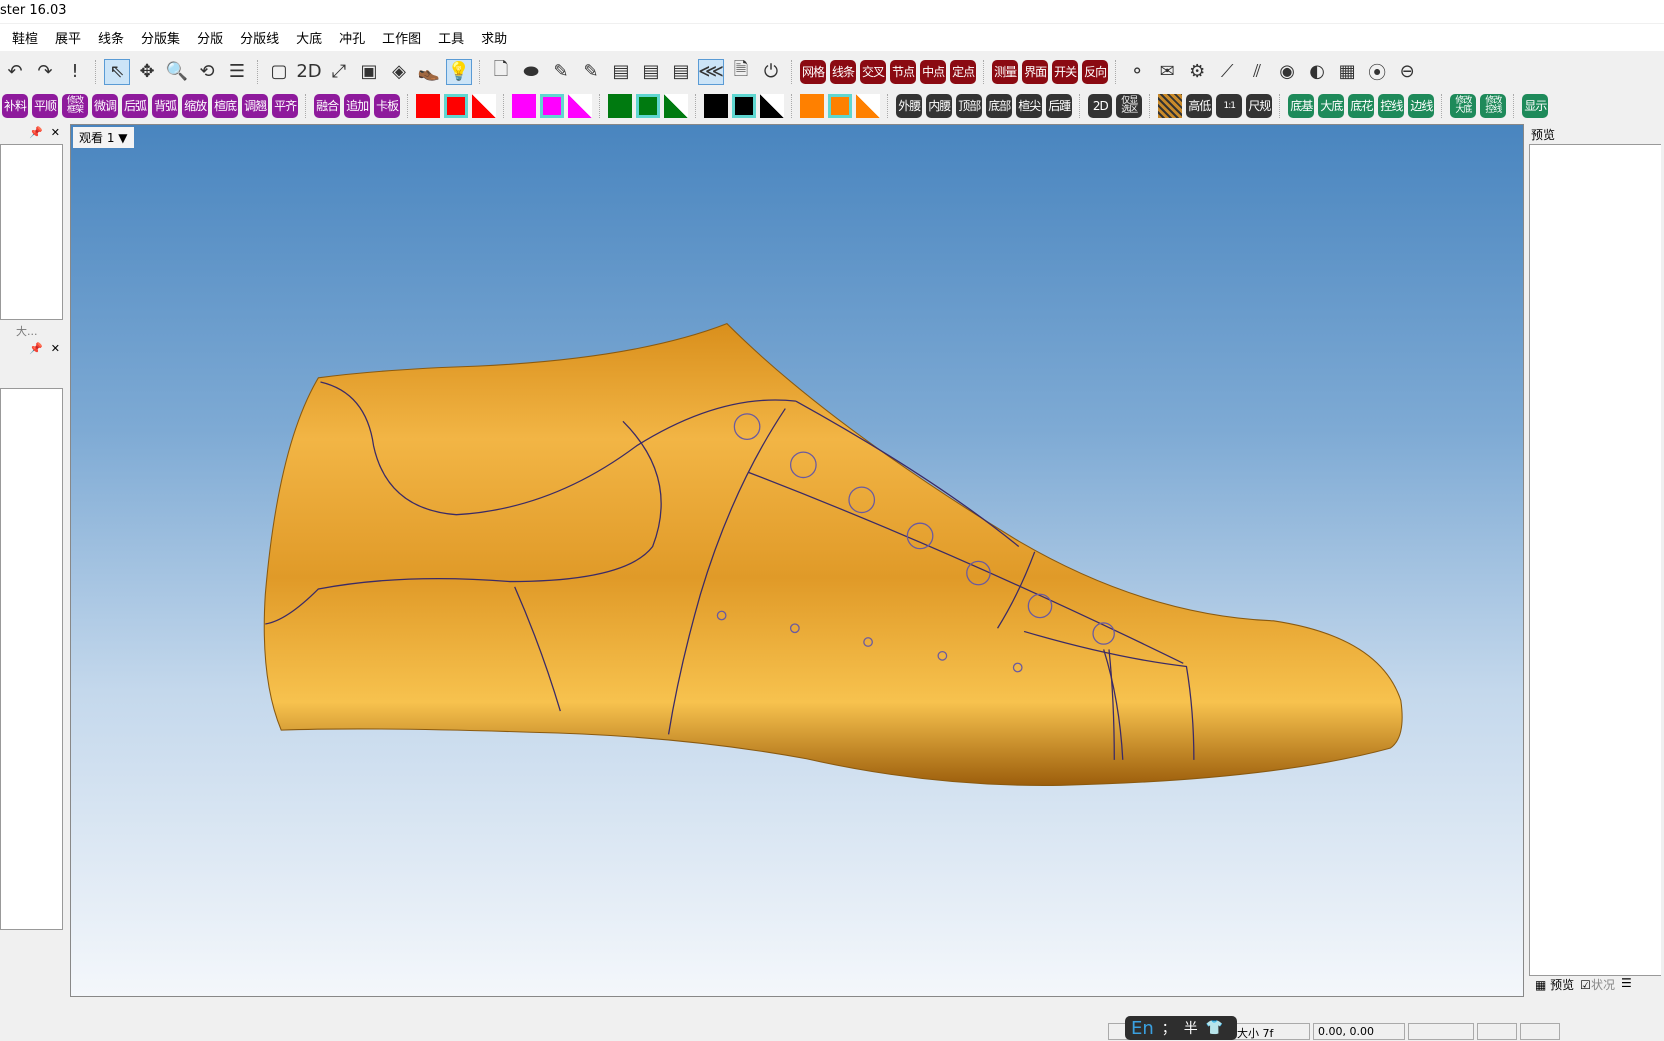  What do you see at coordinates (45, 72) in the screenshot?
I see `redo-icon: ↷` at bounding box center [45, 72].